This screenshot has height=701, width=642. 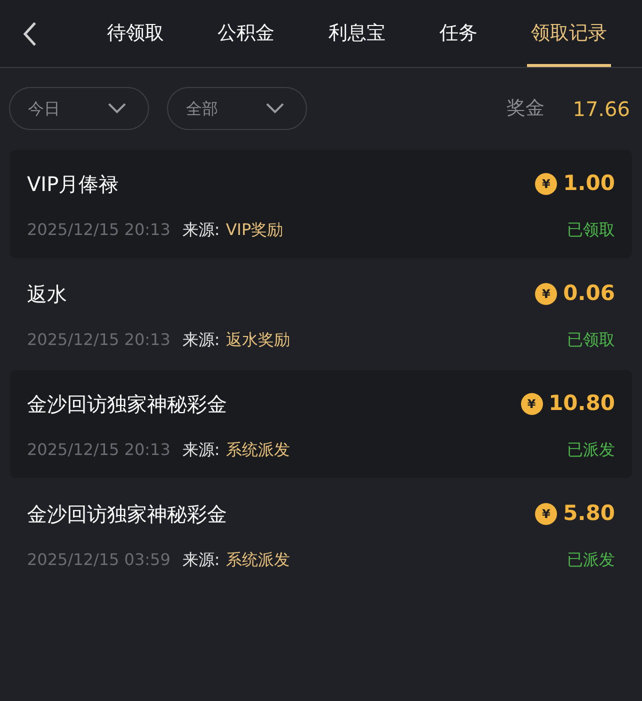 I want to click on filter-dropdown: 全部, so click(x=237, y=108).